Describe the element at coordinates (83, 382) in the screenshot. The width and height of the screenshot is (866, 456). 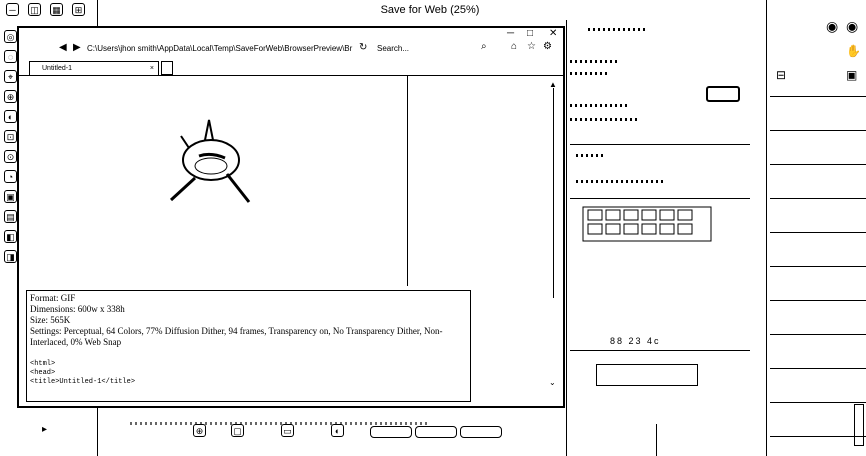
I see `source-line: <title>Untitled-1</title>` at that location.